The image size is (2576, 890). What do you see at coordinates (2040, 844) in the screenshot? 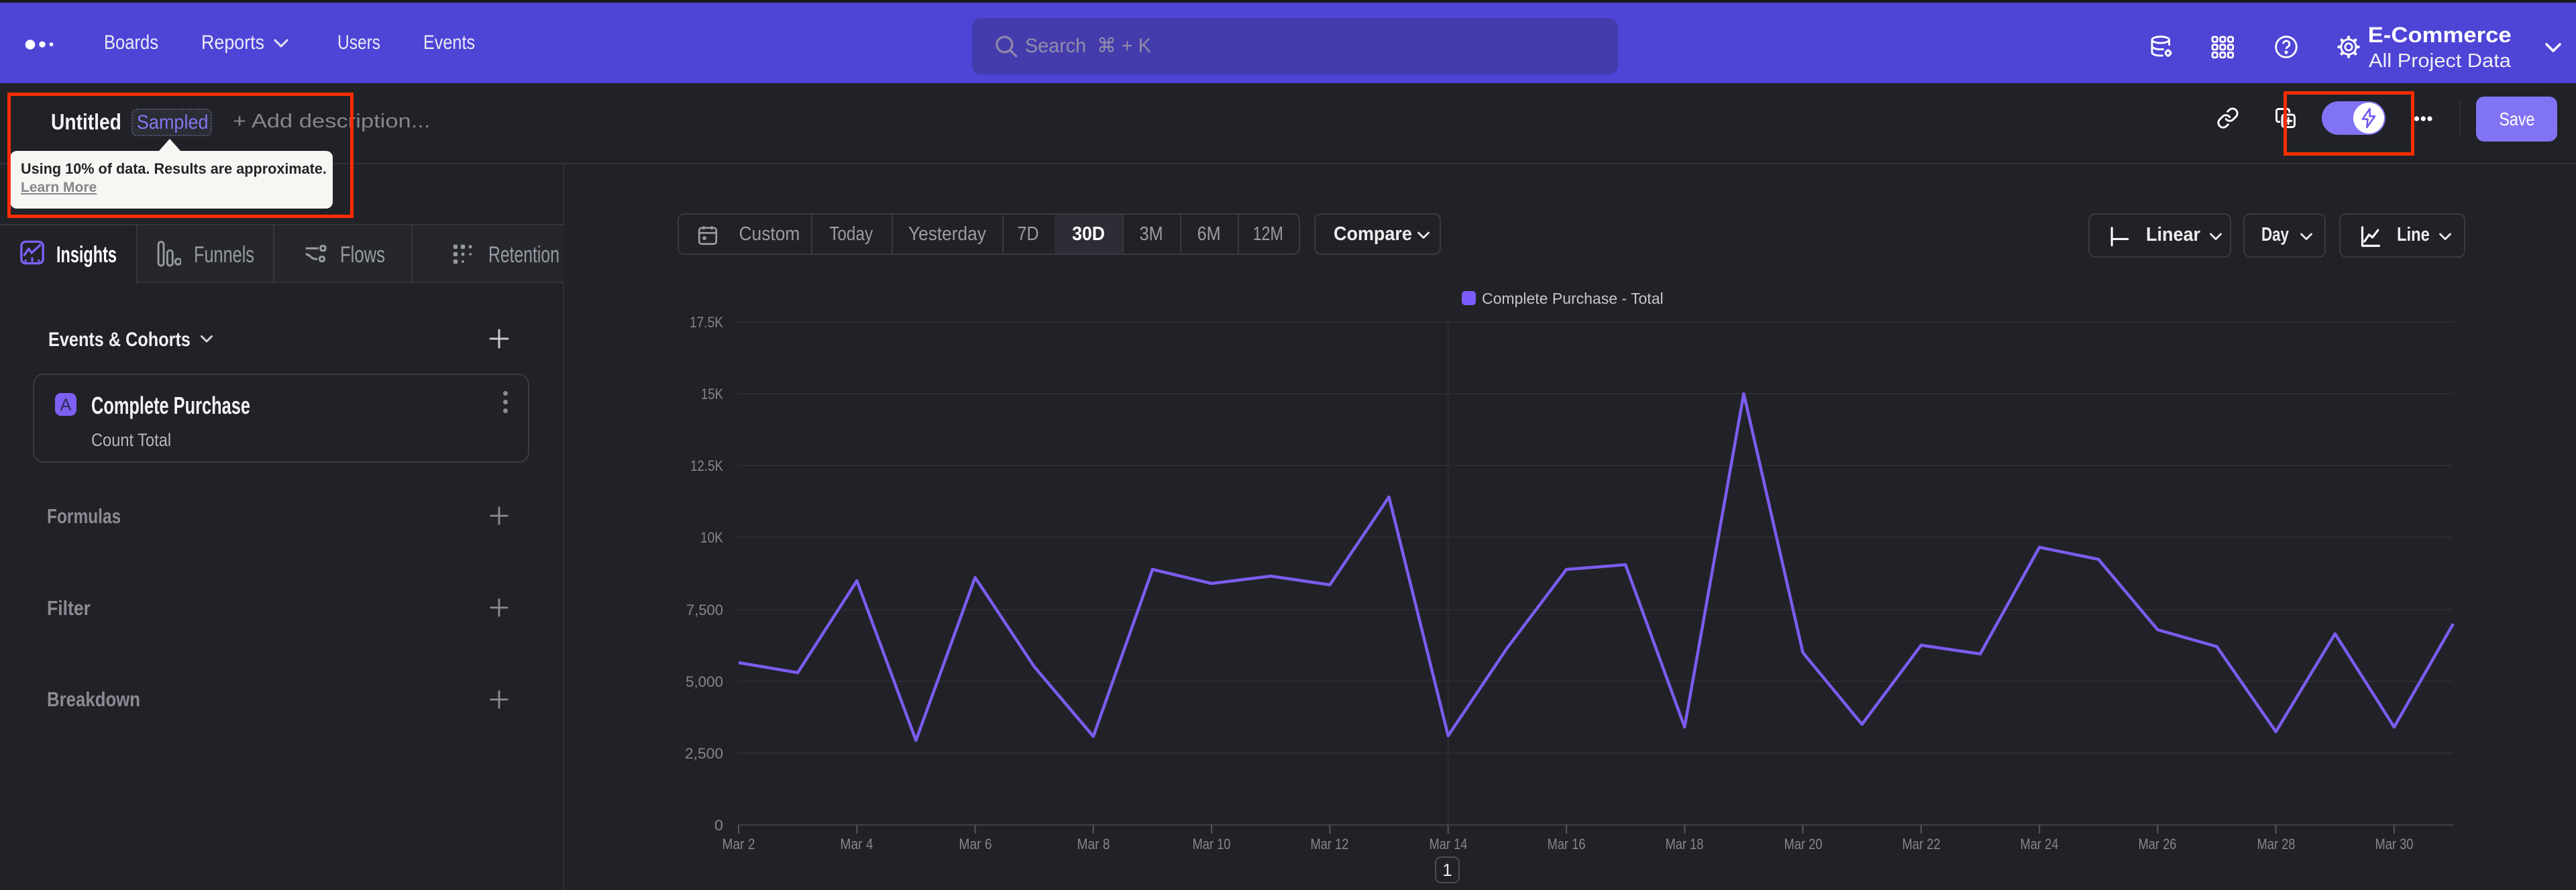
I see `svg-text: Mar 24` at bounding box center [2040, 844].